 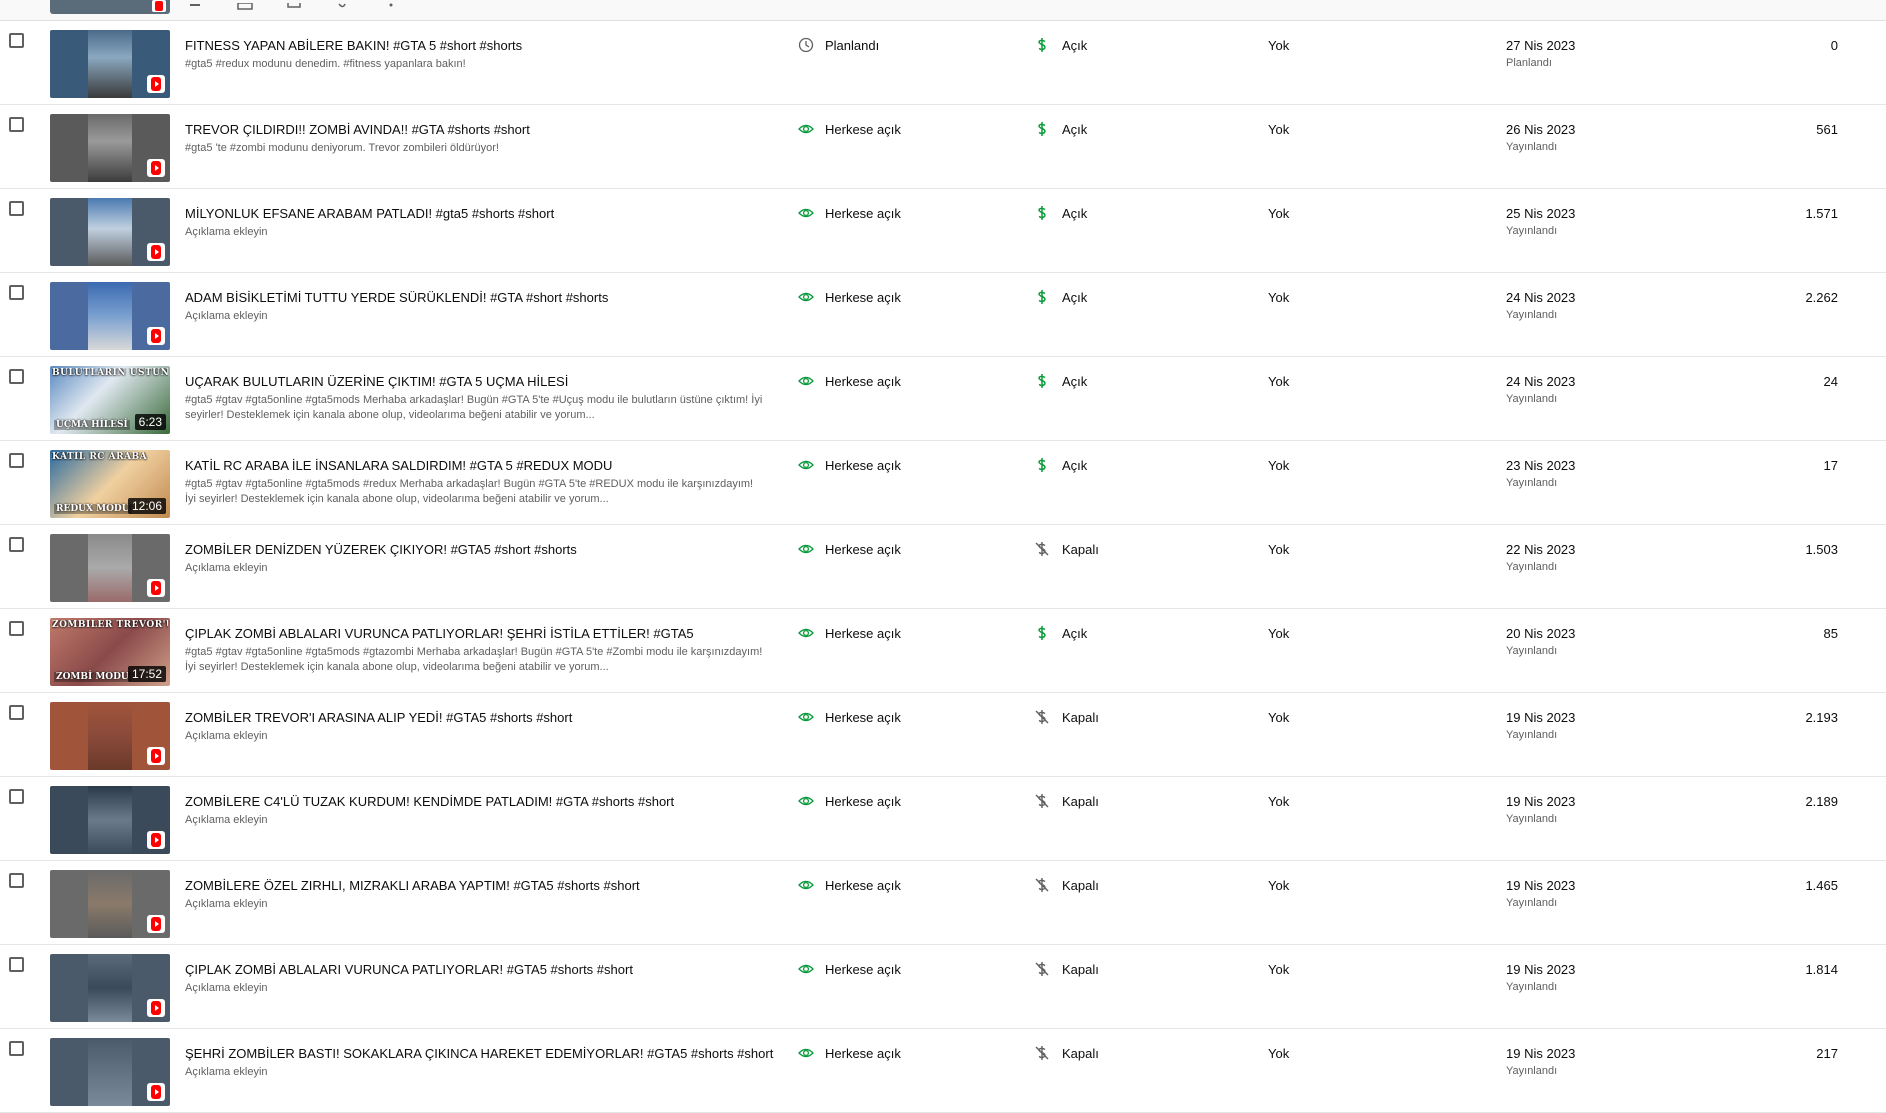 I want to click on comments-icon, so click(x=294, y=5).